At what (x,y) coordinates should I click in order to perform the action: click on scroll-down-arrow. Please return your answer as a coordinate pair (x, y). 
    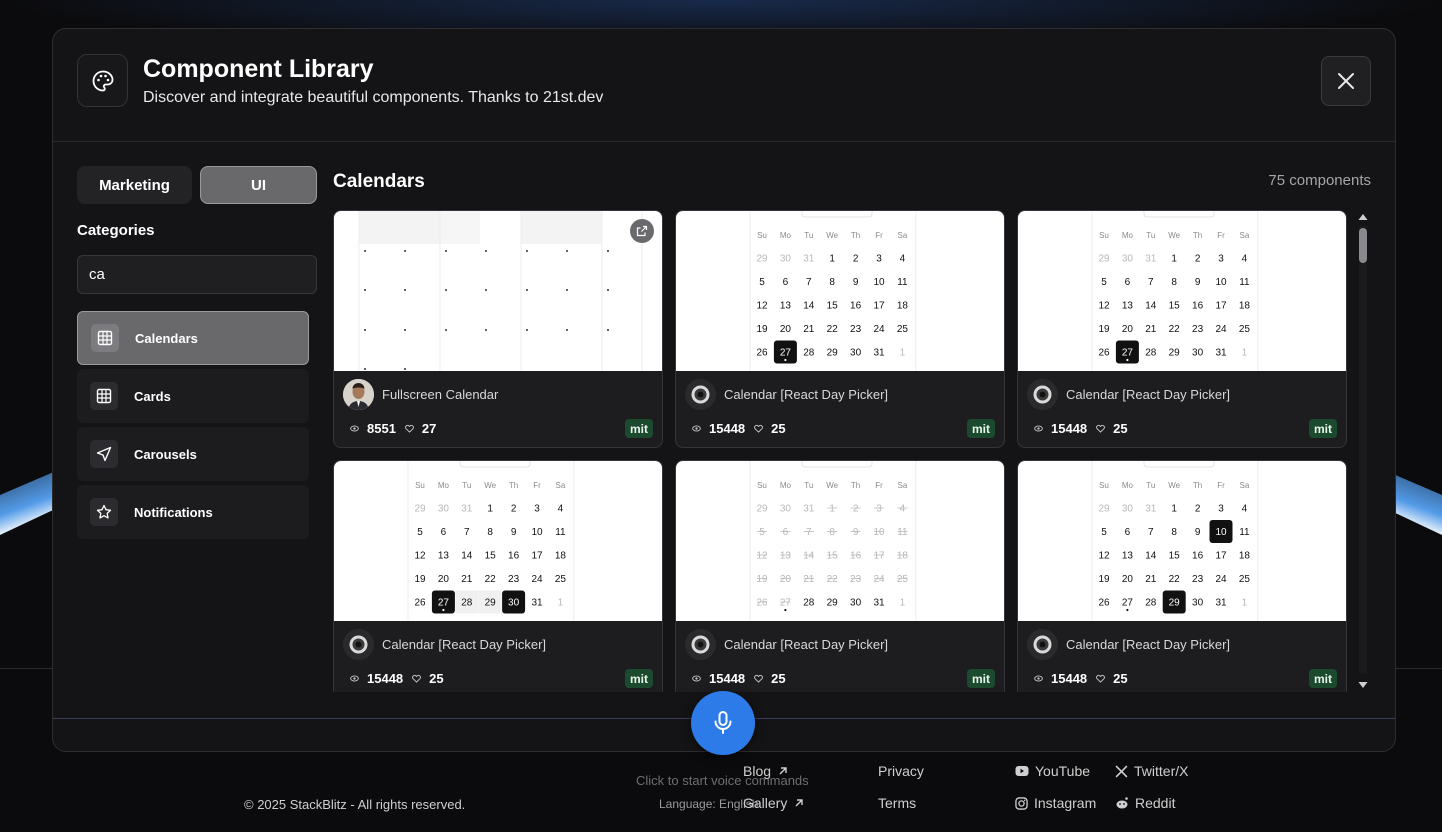
    Looking at the image, I should click on (1363, 685).